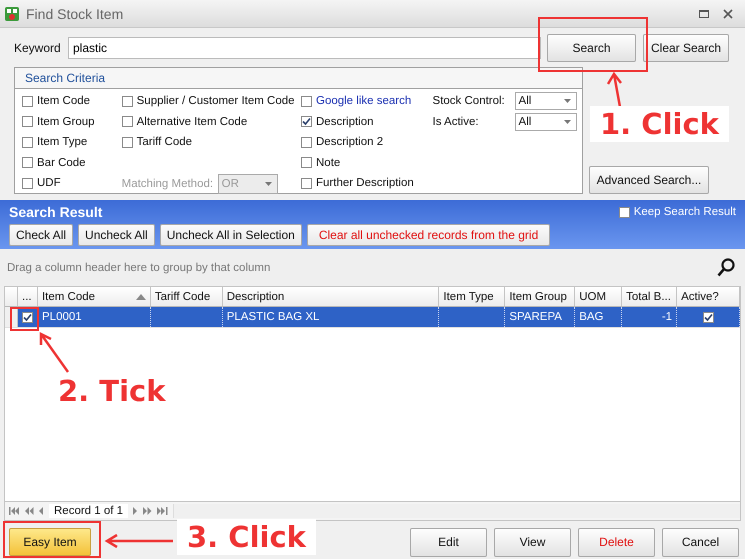 This screenshot has height=559, width=745. What do you see at coordinates (448, 542) in the screenshot?
I see `footer-button: Edit` at bounding box center [448, 542].